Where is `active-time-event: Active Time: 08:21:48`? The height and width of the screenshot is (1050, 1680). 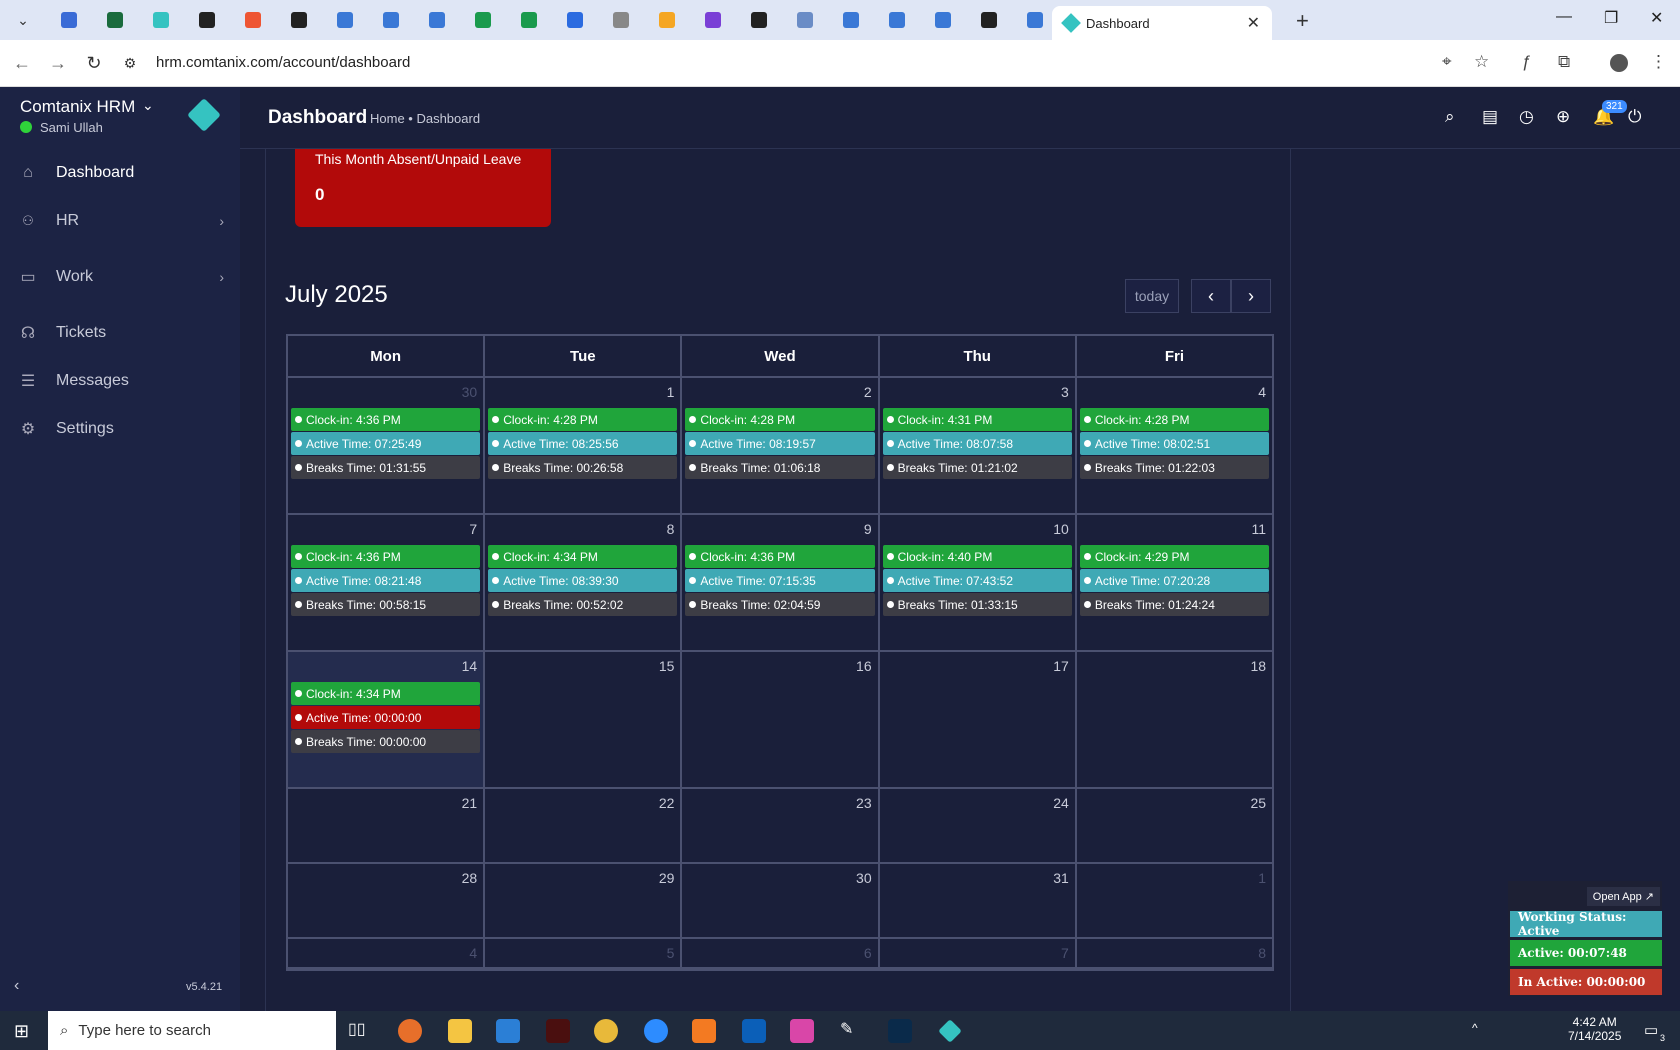 active-time-event: Active Time: 08:21:48 is located at coordinates (386, 580).